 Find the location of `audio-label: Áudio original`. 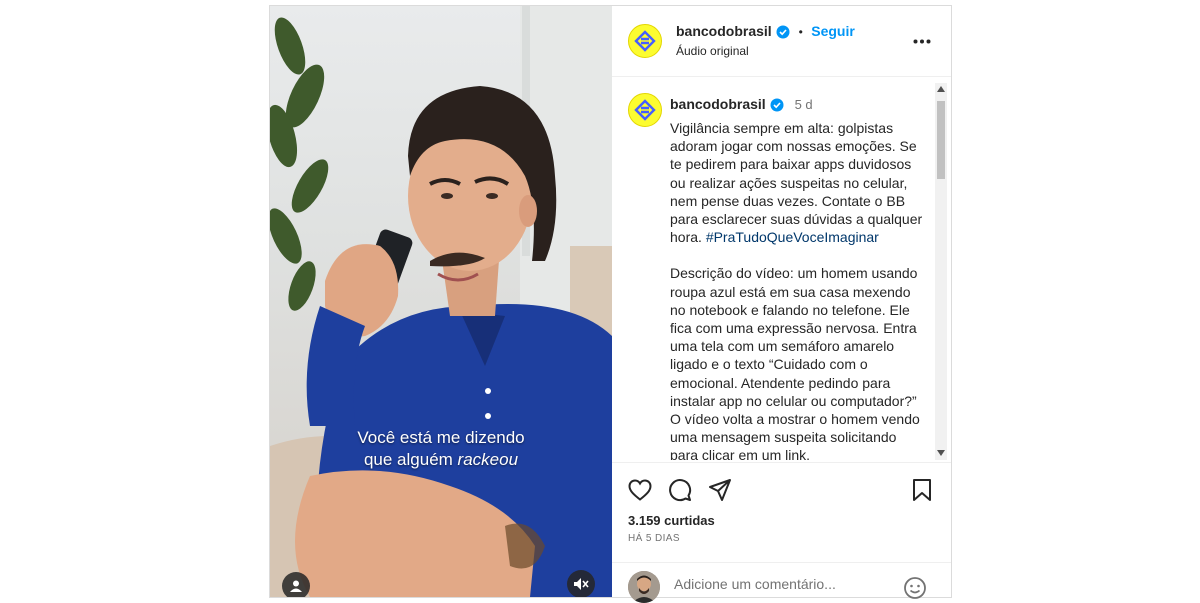

audio-label: Áudio original is located at coordinates (712, 51).